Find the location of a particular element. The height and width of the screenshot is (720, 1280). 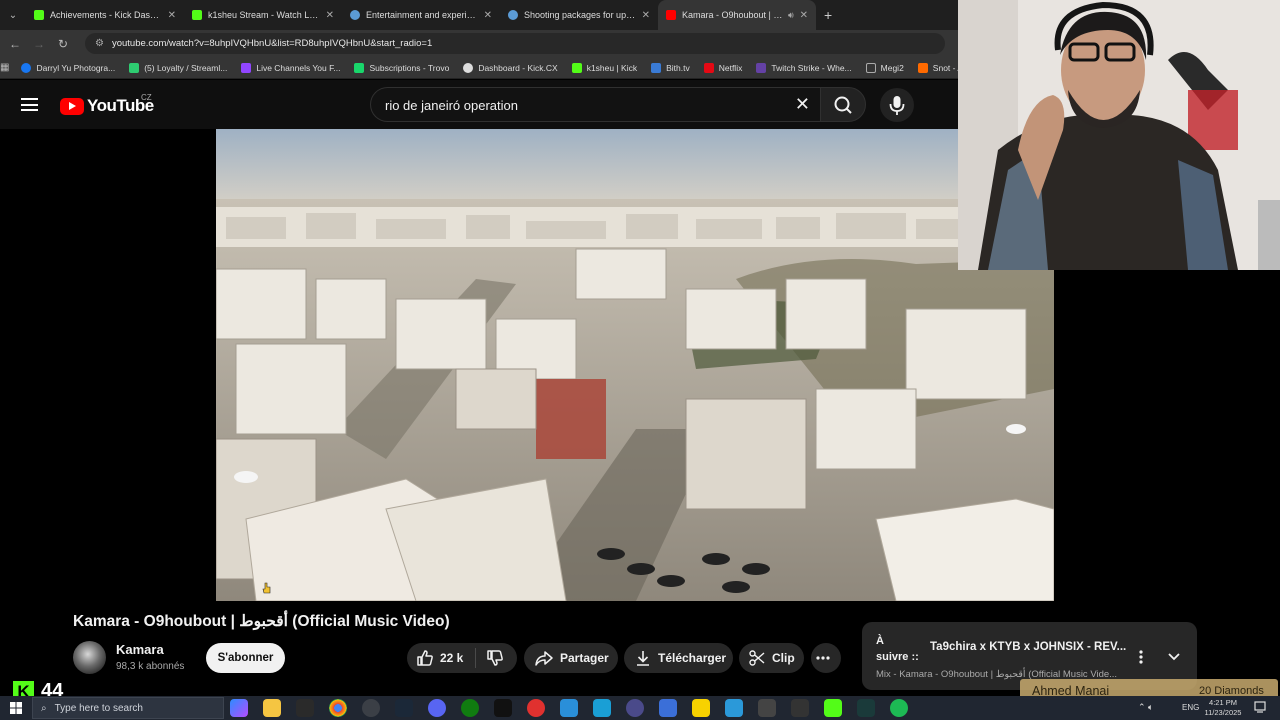

scissors-icon is located at coordinates (757, 658).